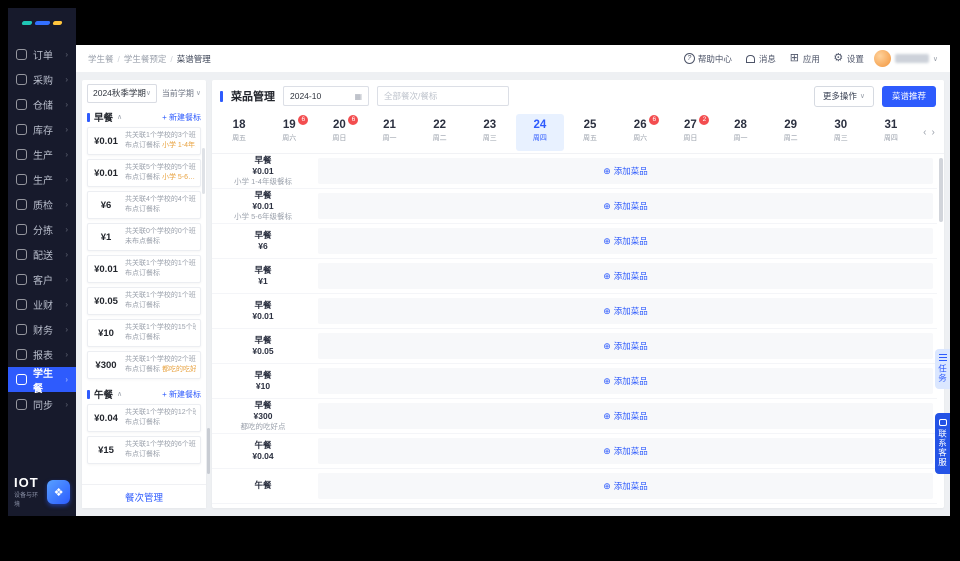 Image resolution: width=960 pixels, height=561 pixels. What do you see at coordinates (590, 132) in the screenshot?
I see `calendar-day: 25 周五` at bounding box center [590, 132].